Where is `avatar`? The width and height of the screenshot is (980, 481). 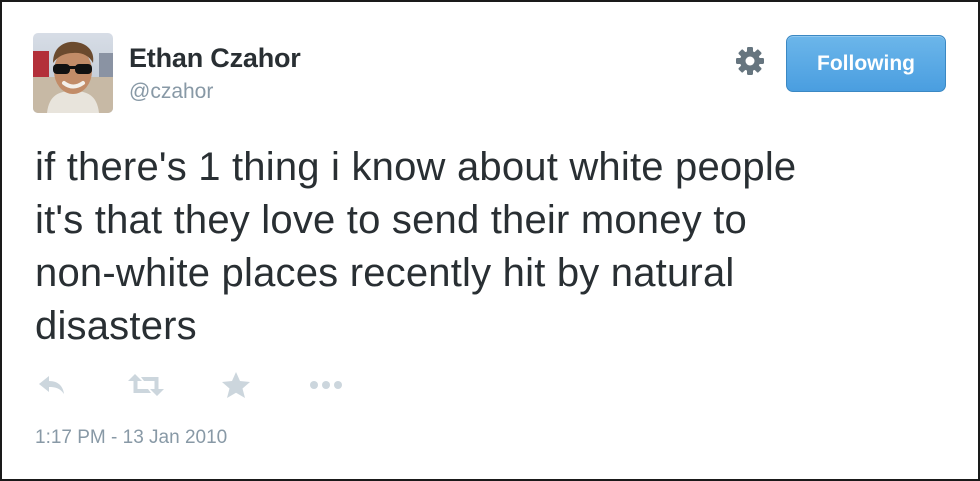
avatar is located at coordinates (73, 73).